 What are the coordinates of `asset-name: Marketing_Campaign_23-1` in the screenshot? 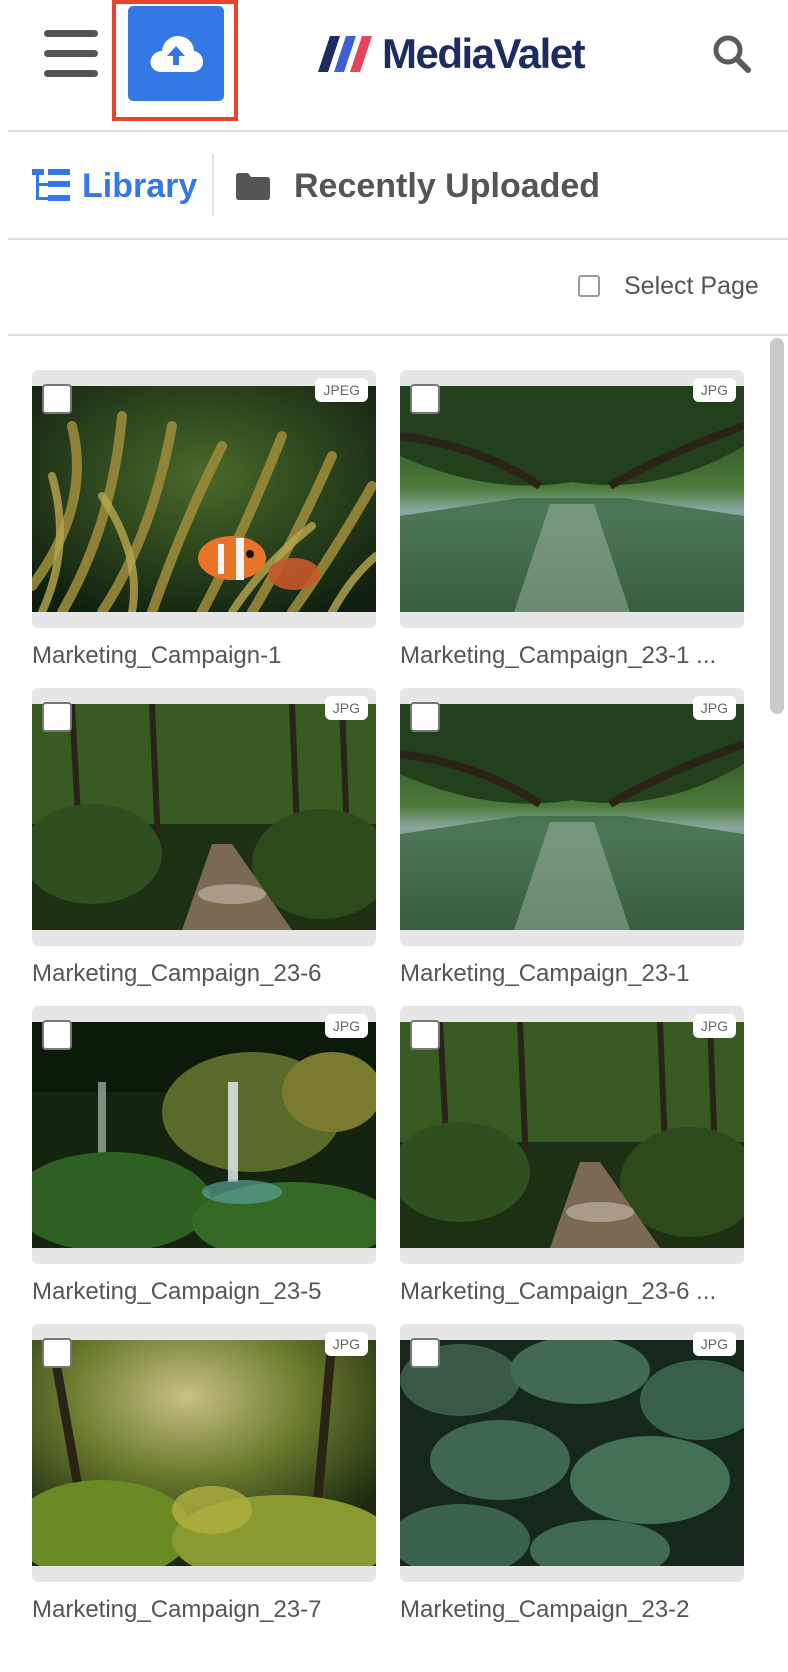 It's located at (572, 974).